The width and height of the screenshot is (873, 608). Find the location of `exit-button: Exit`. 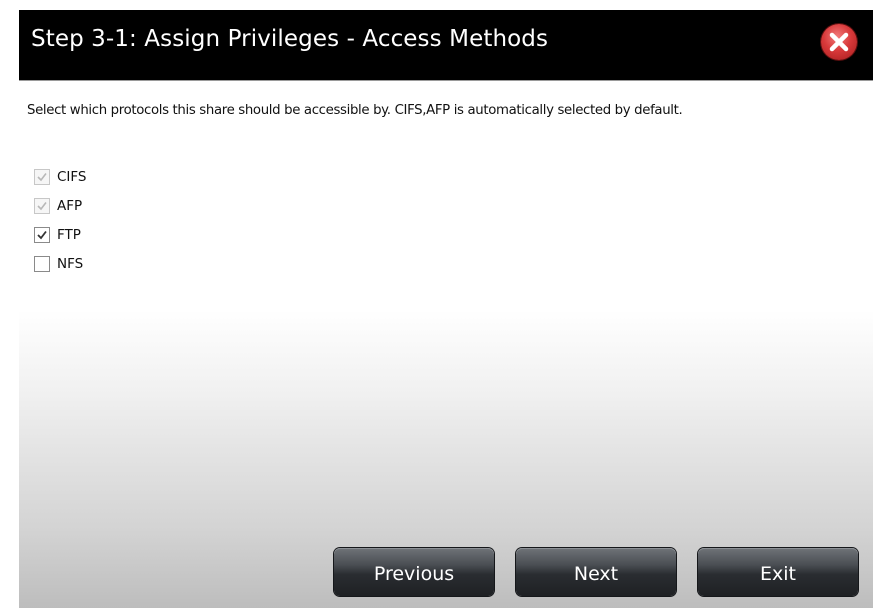

exit-button: Exit is located at coordinates (778, 572).